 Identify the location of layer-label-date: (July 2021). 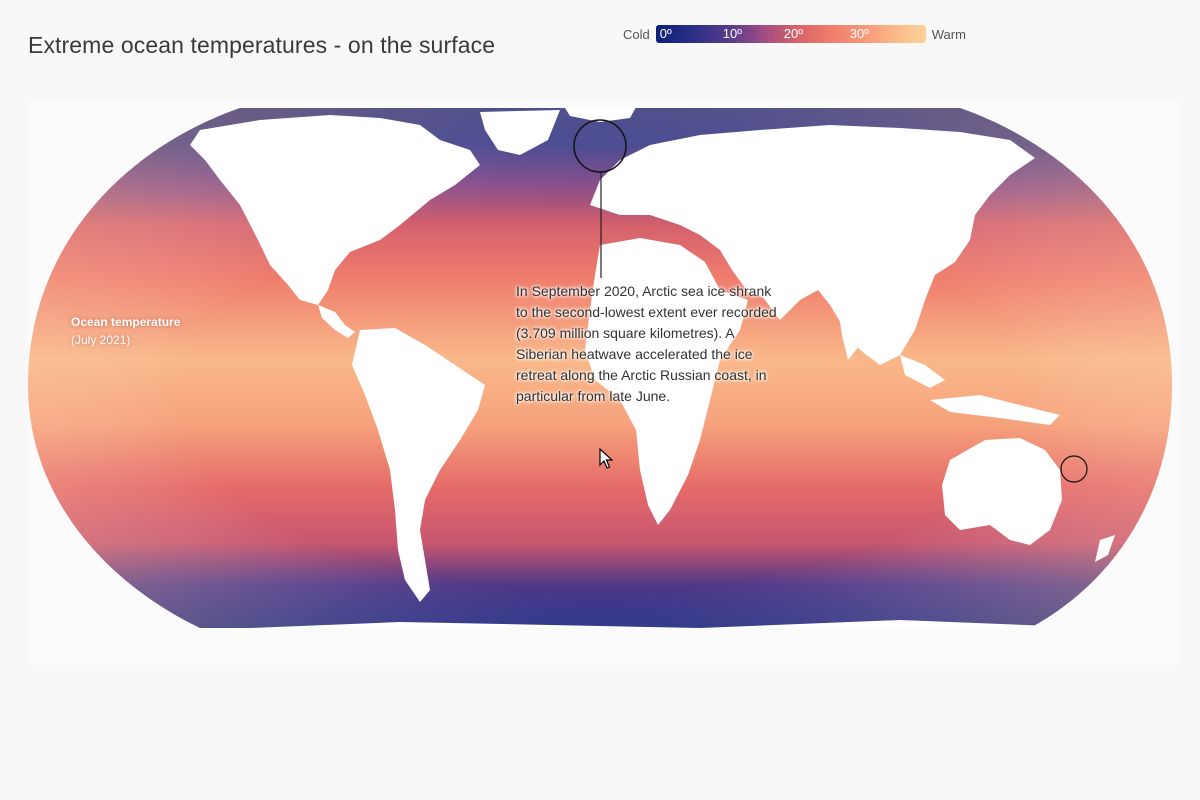
(101, 340).